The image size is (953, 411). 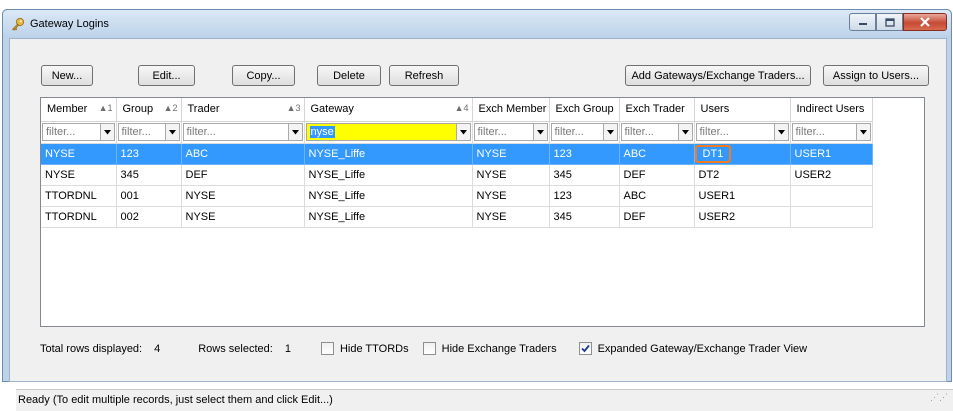 I want to click on column-header: Trader ▲3, so click(x=243, y=110).